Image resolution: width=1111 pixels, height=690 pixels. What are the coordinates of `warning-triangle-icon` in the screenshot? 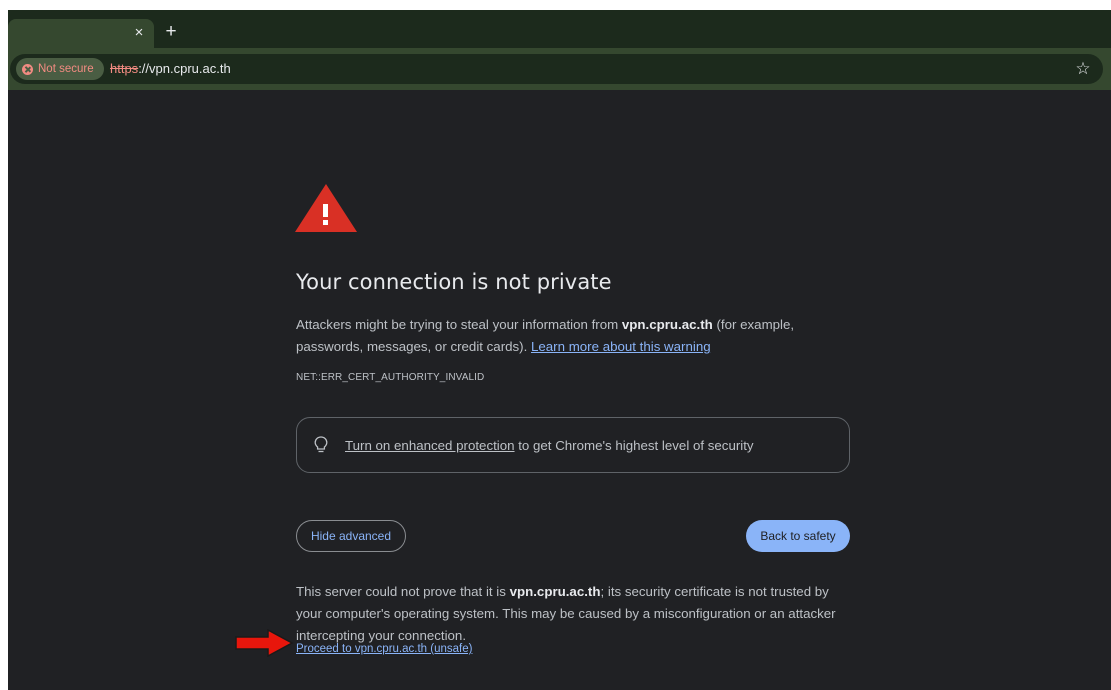 It's located at (326, 208).